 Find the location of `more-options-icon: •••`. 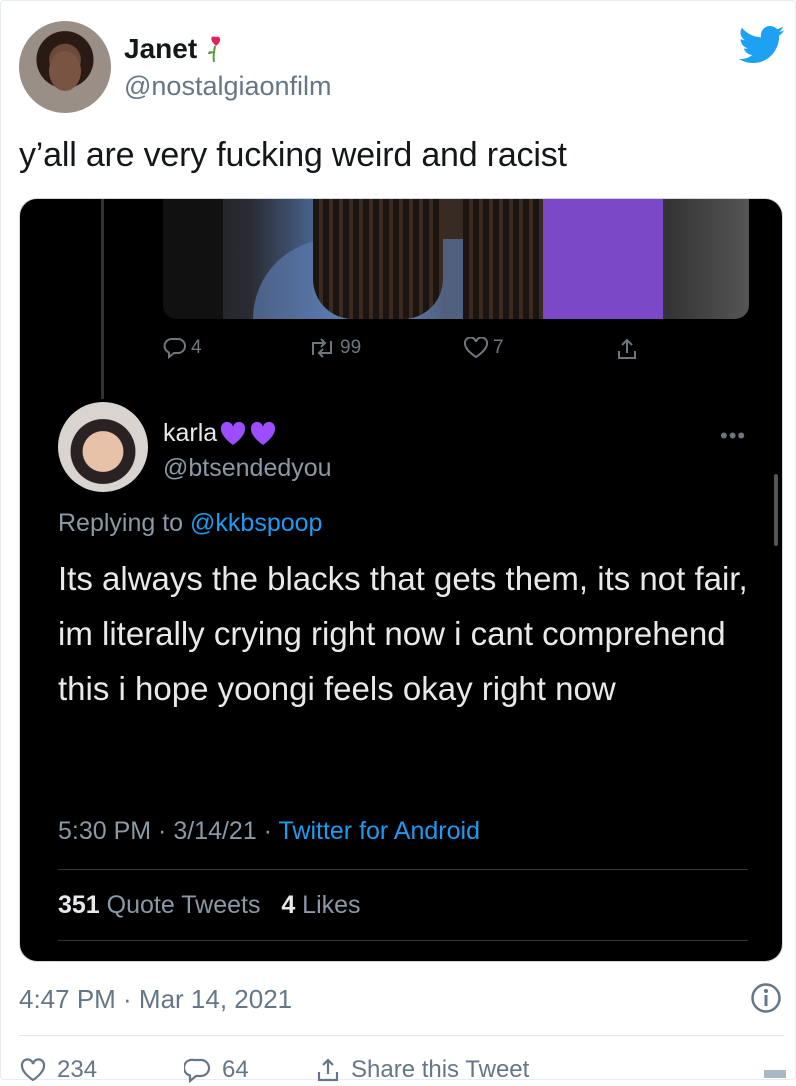

more-options-icon: ••• is located at coordinates (733, 436).